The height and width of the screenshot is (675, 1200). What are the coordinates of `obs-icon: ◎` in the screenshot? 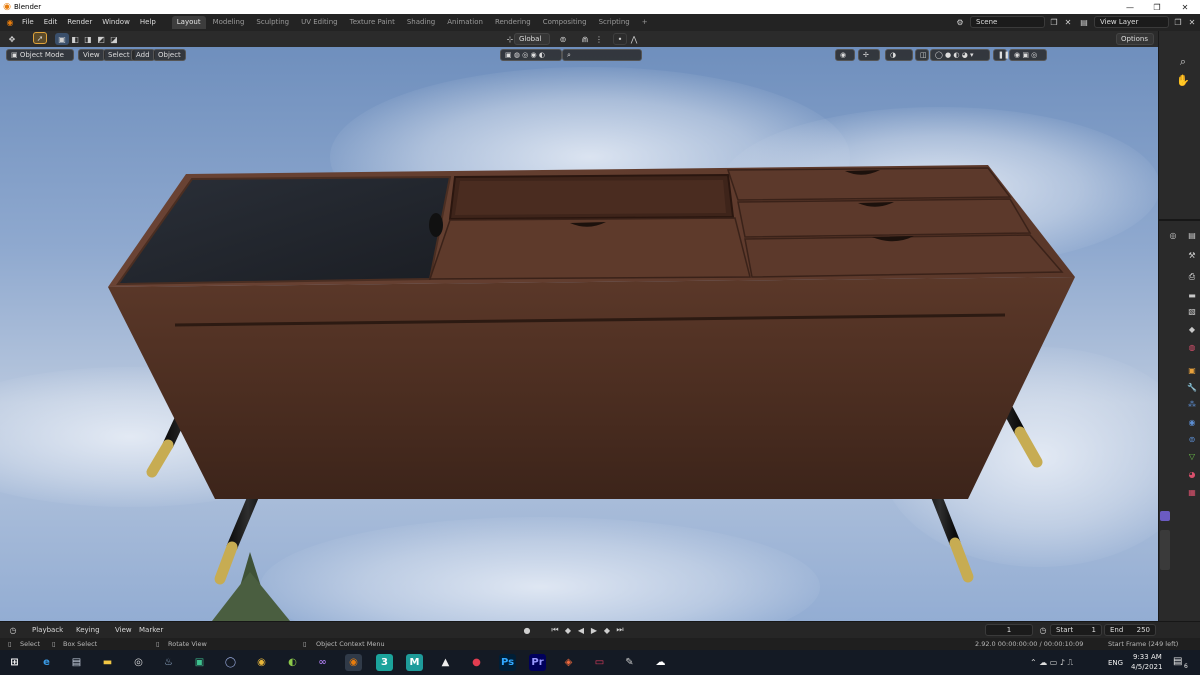 It's located at (138, 662).